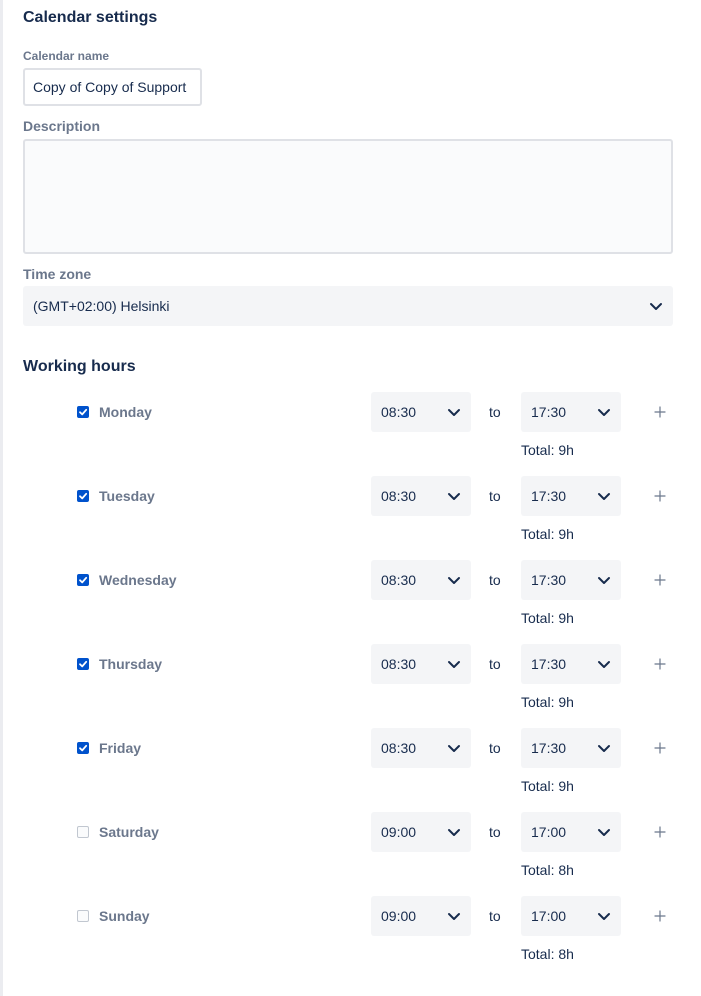 This screenshot has width=701, height=996. I want to click on description-label: Description, so click(62, 126).